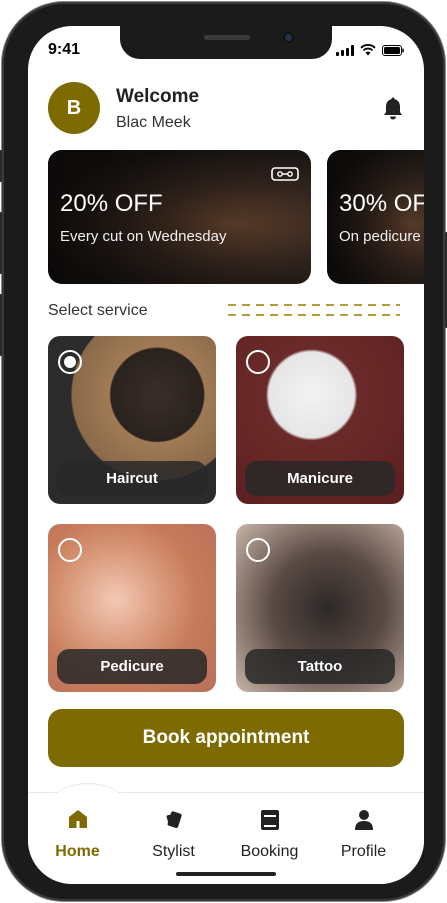 This screenshot has height=903, width=447. Describe the element at coordinates (285, 174) in the screenshot. I see `clippers-icon` at that location.